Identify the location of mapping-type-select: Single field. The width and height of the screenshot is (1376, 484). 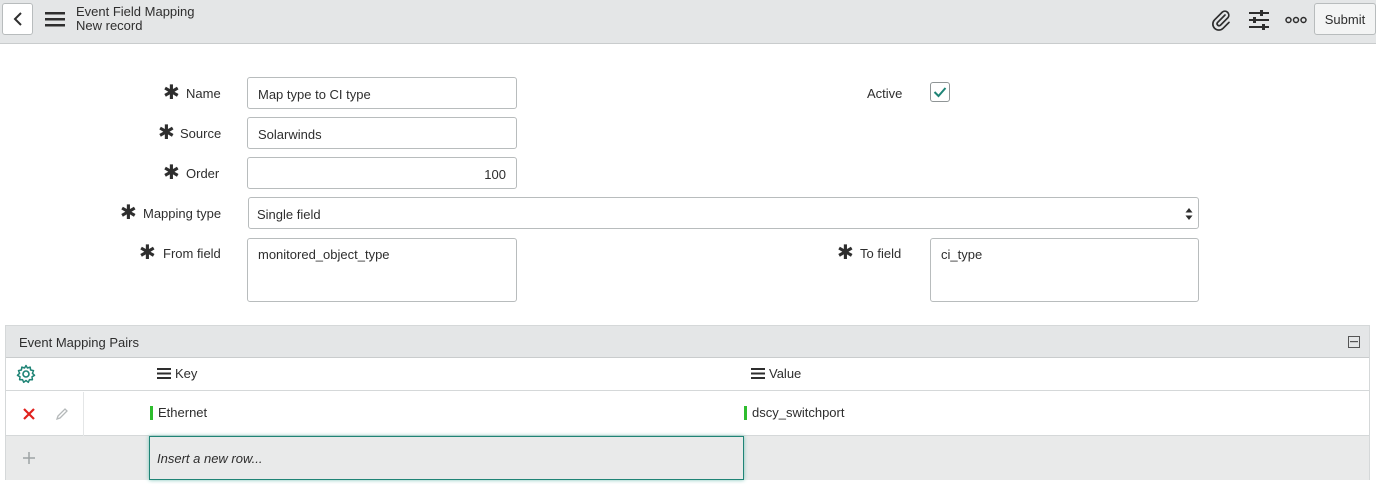
(723, 213).